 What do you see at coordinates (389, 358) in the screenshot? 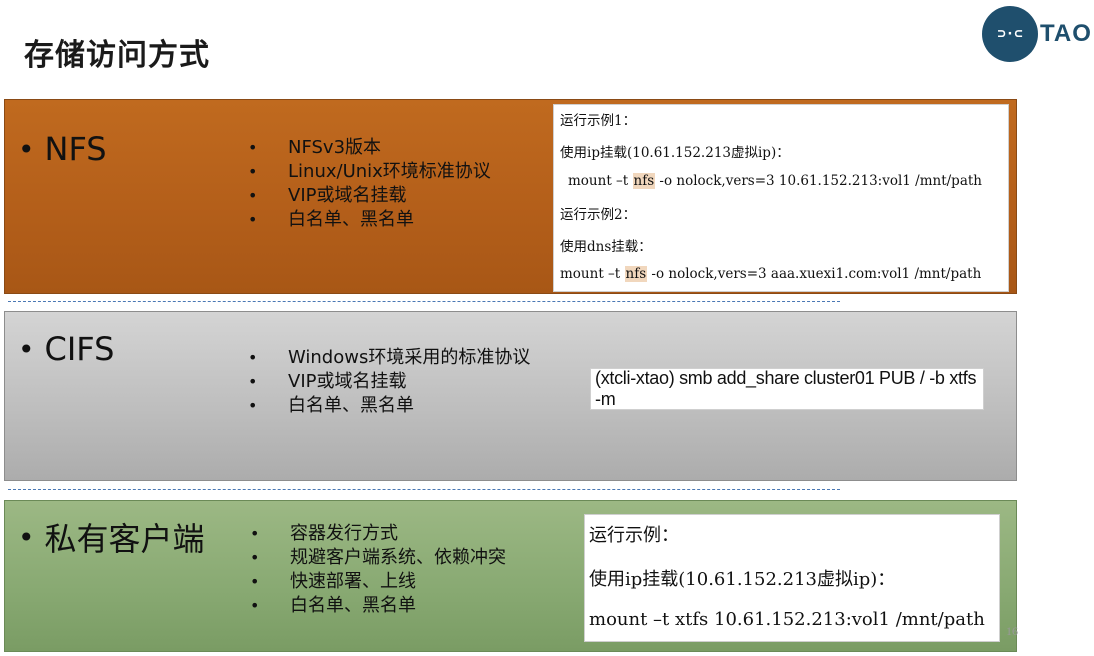
I see `list-item: Windows环境采用的标准协议` at bounding box center [389, 358].